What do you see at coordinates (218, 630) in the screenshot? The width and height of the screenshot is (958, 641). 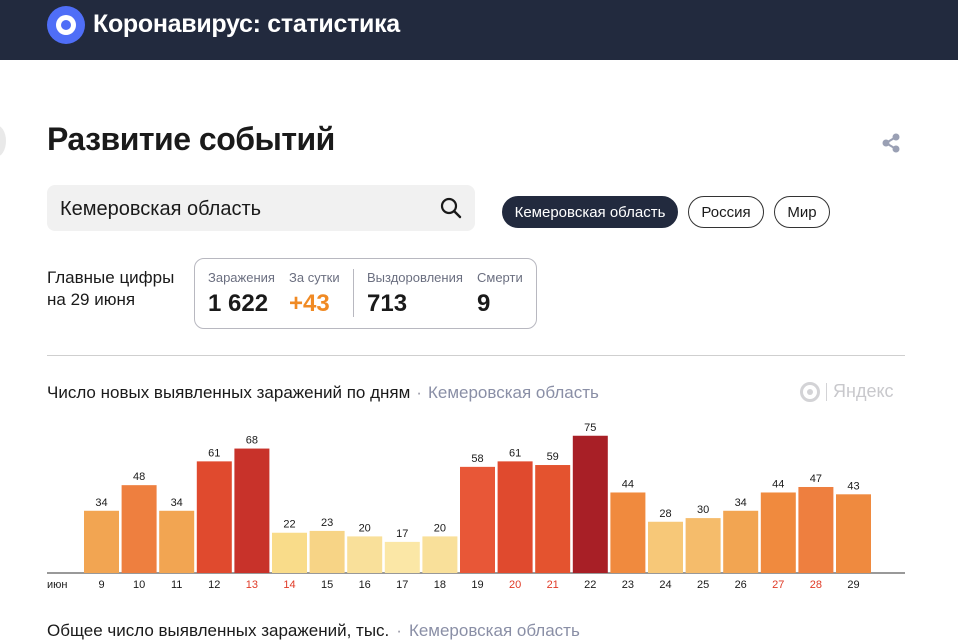 I see `footer-title-text: Общее число выявленных заражений, тыс.` at bounding box center [218, 630].